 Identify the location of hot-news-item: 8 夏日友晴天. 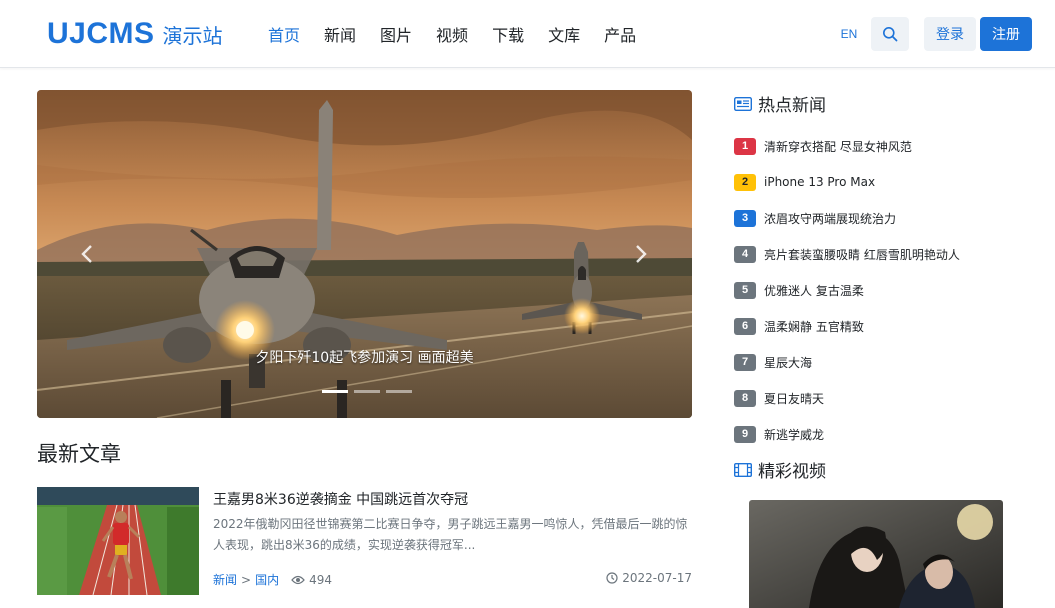
(884, 398).